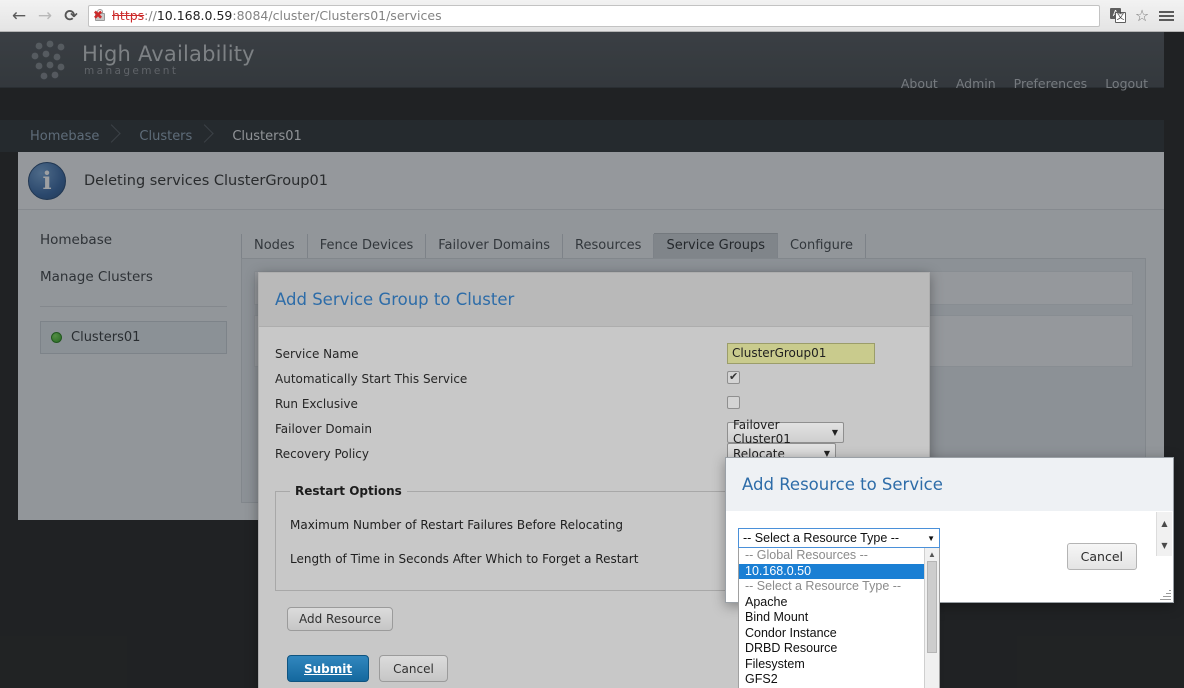 The image size is (1184, 688). What do you see at coordinates (348, 491) in the screenshot?
I see `restart-options-legend: Restart Options` at bounding box center [348, 491].